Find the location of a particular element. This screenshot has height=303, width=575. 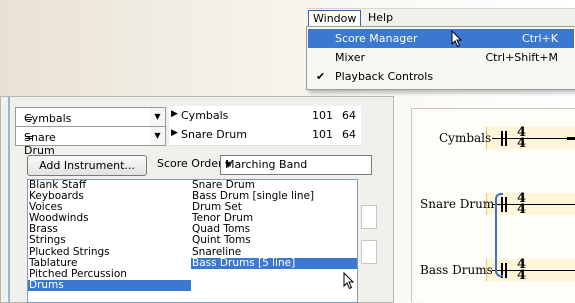

menu-item-score-manager: Score Manager Ctrl+K is located at coordinates (441, 38).